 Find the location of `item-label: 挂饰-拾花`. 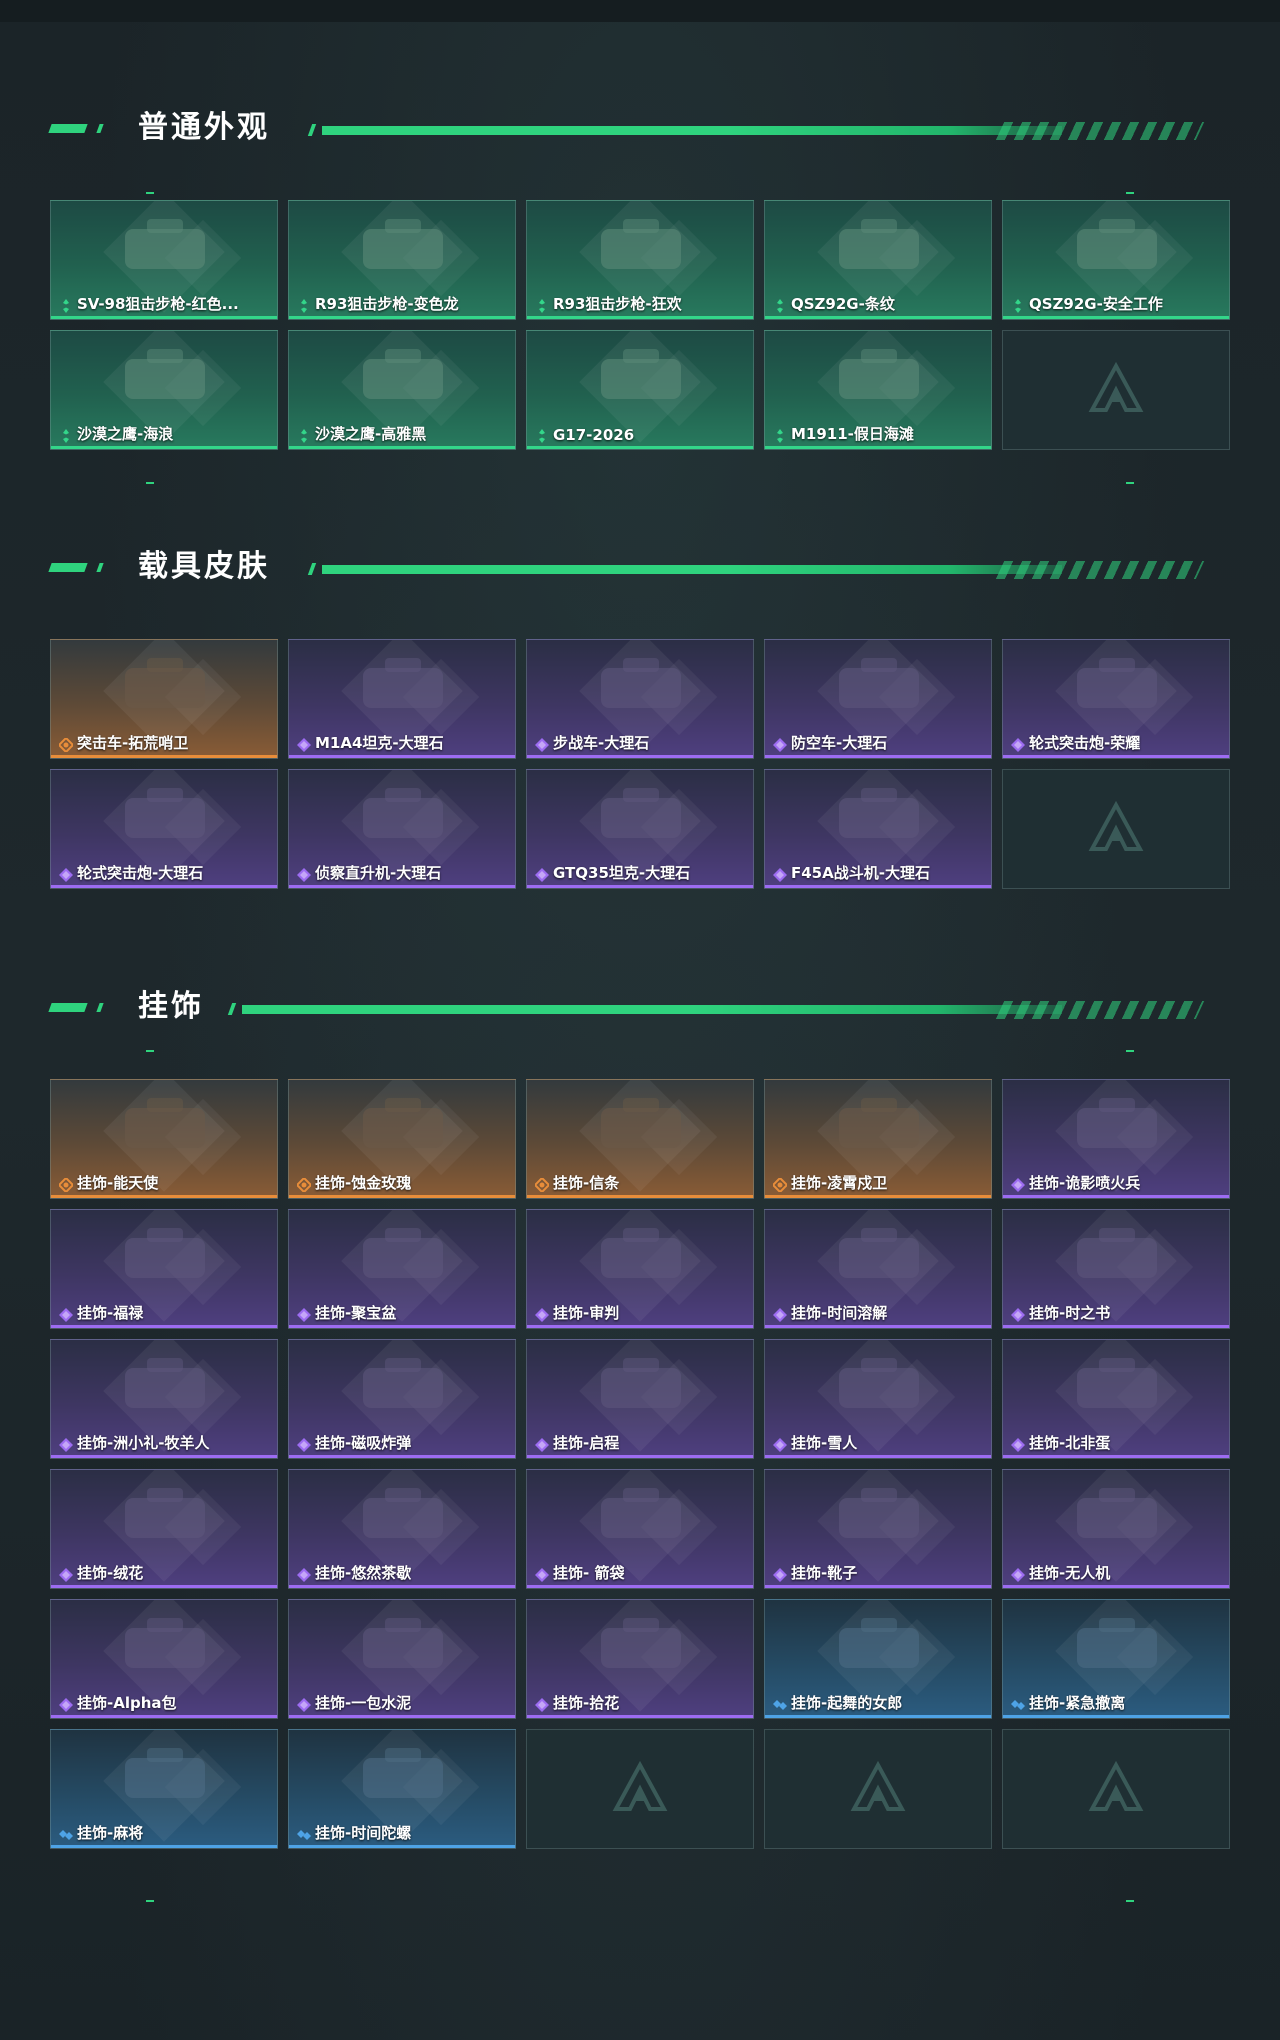

item-label: 挂饰-拾花 is located at coordinates (586, 1703).